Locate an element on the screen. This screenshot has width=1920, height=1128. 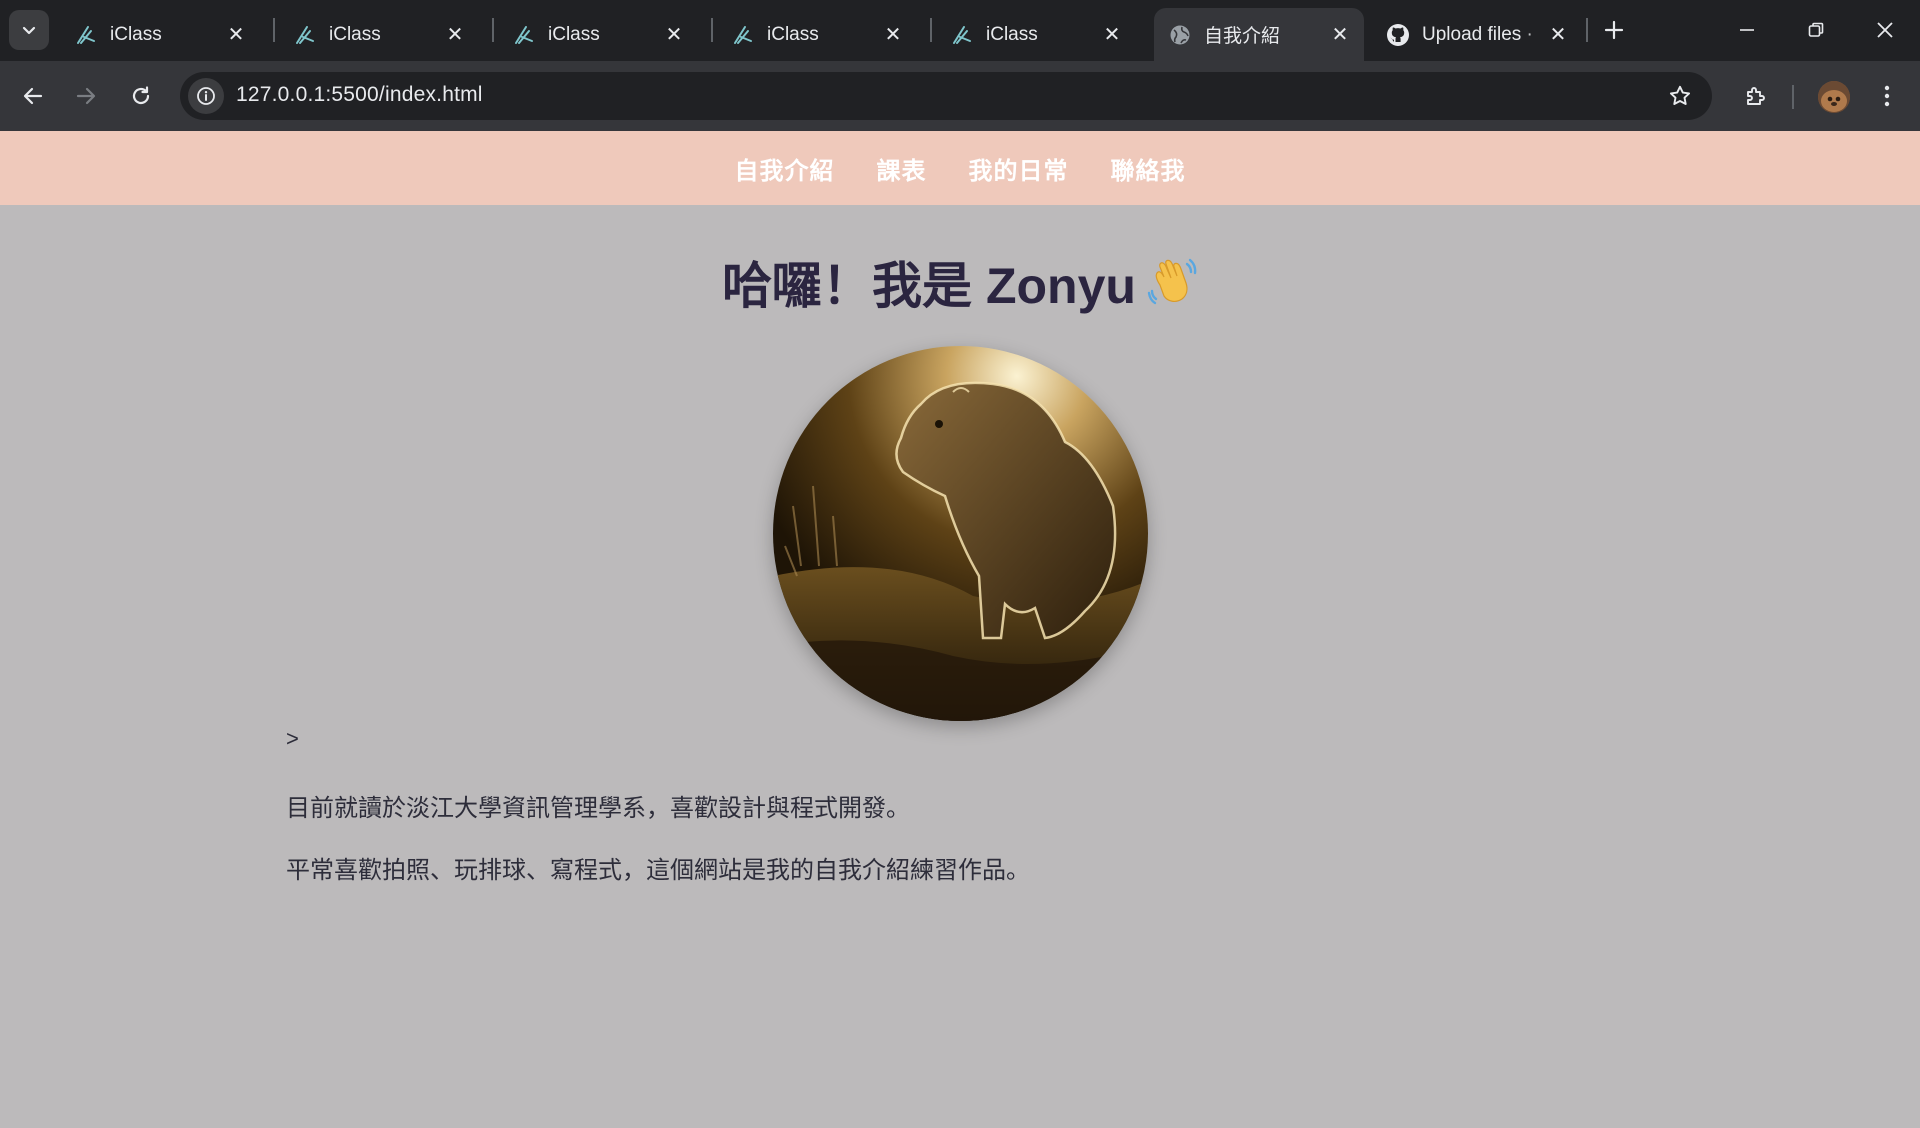
globe-icon is located at coordinates (1180, 35).